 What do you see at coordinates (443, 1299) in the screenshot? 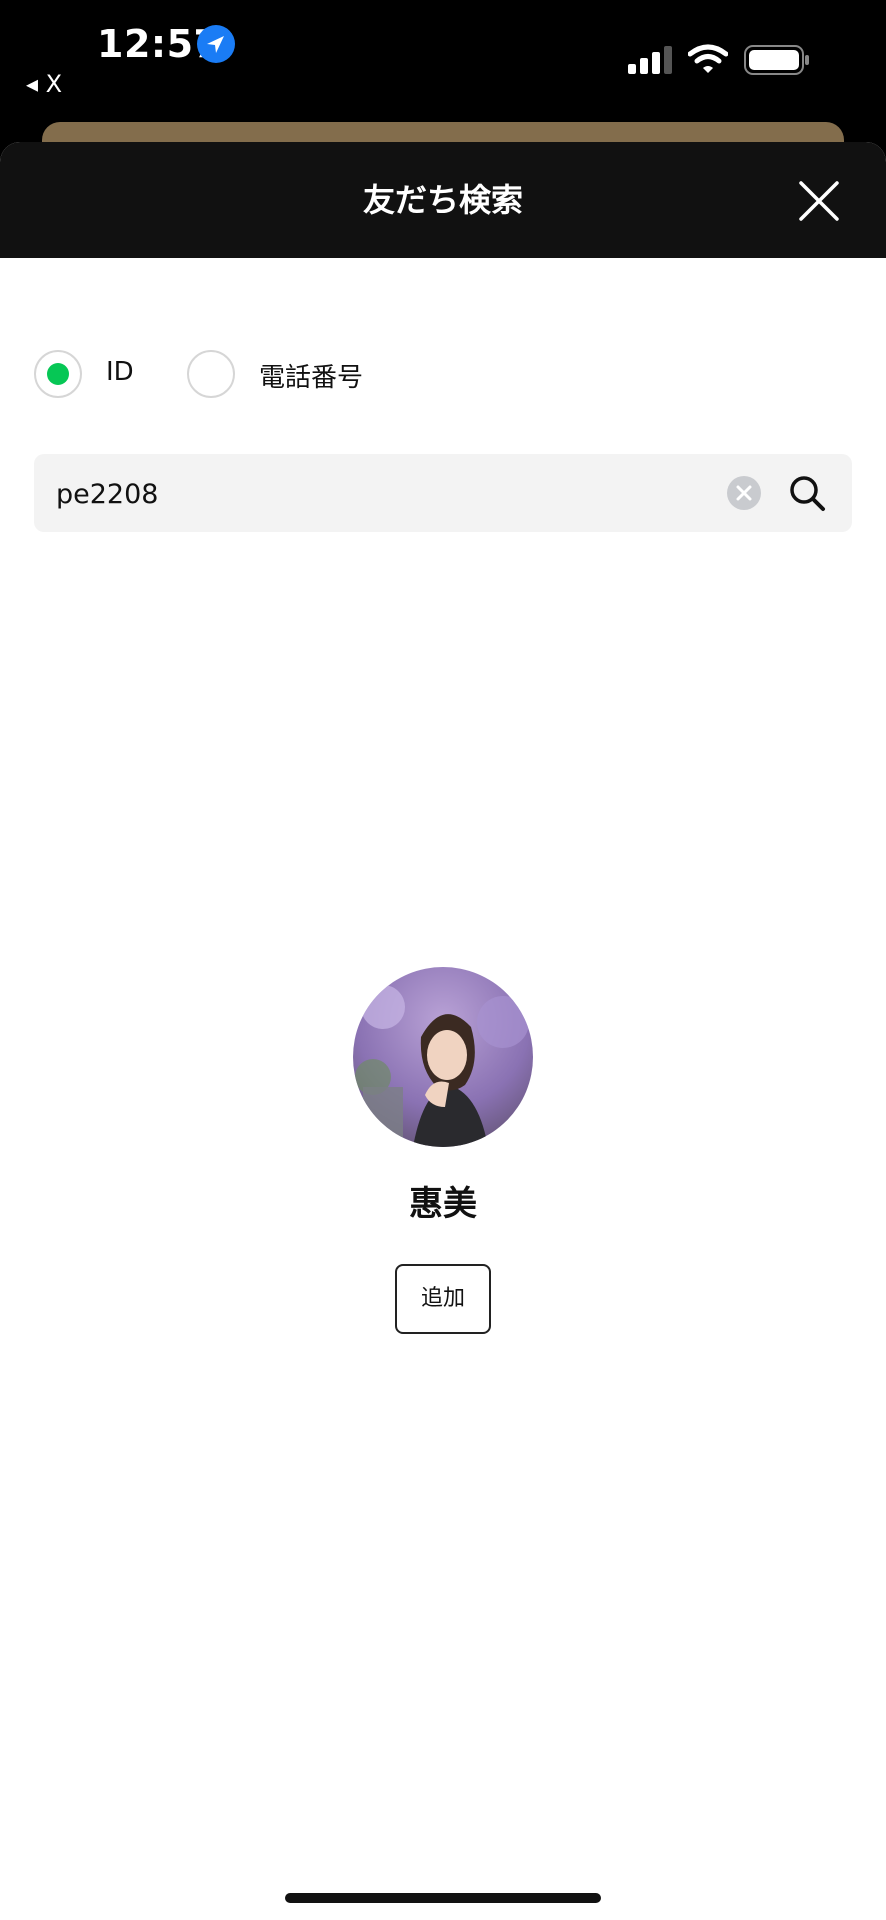
I see `add-friend-button: 追加` at bounding box center [443, 1299].